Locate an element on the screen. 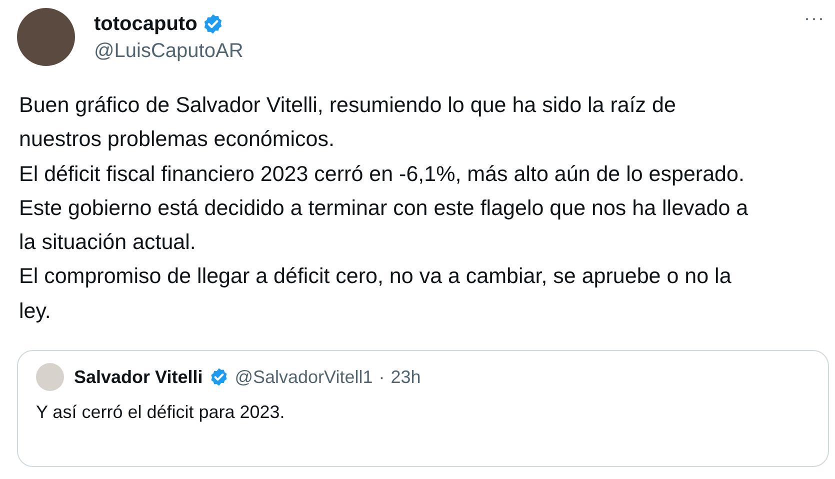 The height and width of the screenshot is (479, 835). quoted-author-name: Salvador Vitelli is located at coordinates (138, 377).